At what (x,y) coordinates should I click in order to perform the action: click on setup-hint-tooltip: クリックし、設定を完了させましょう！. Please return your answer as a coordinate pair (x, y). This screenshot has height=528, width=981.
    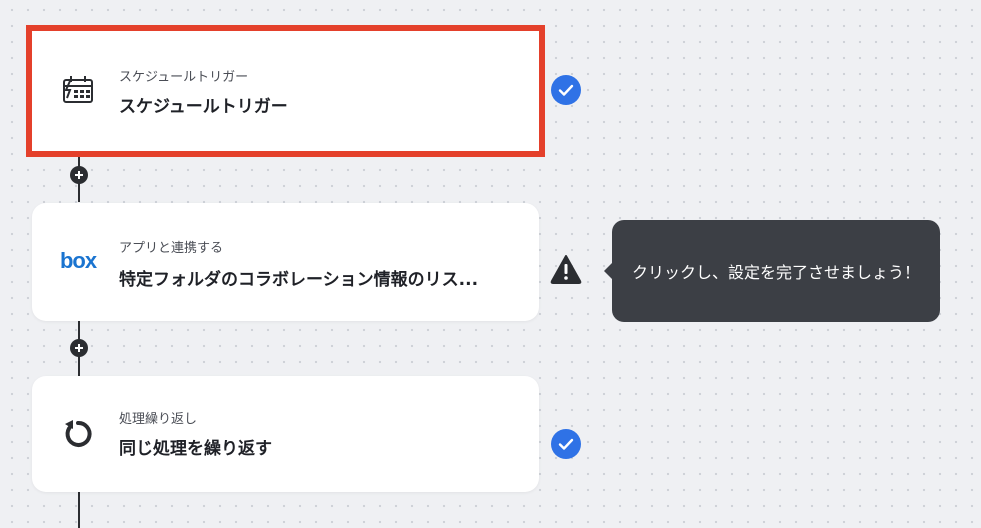
    Looking at the image, I should click on (772, 271).